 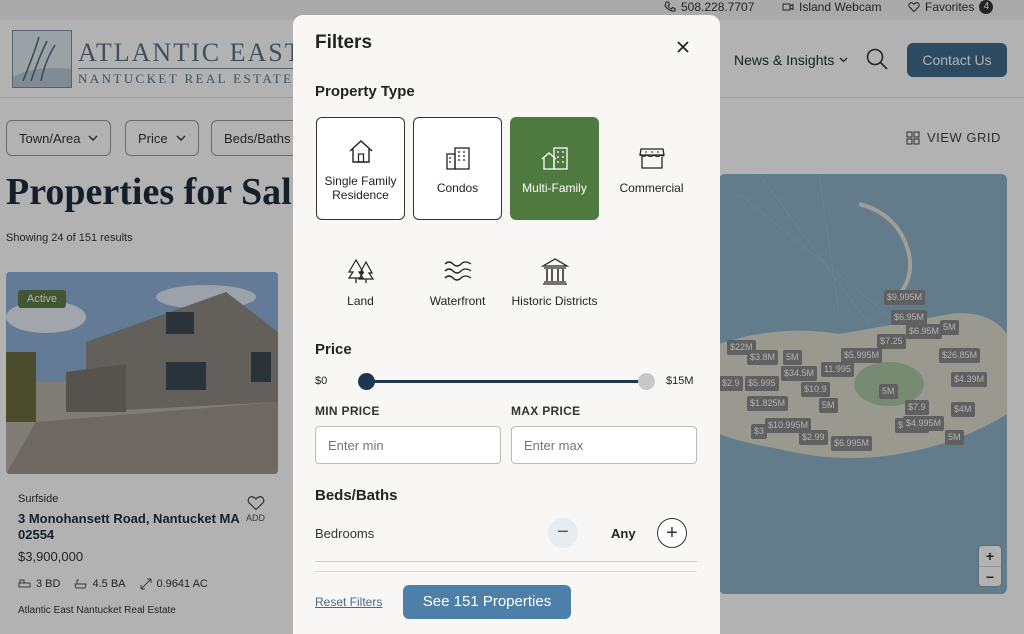 What do you see at coordinates (345, 533) in the screenshot?
I see `bedrooms-label: Bedrooms` at bounding box center [345, 533].